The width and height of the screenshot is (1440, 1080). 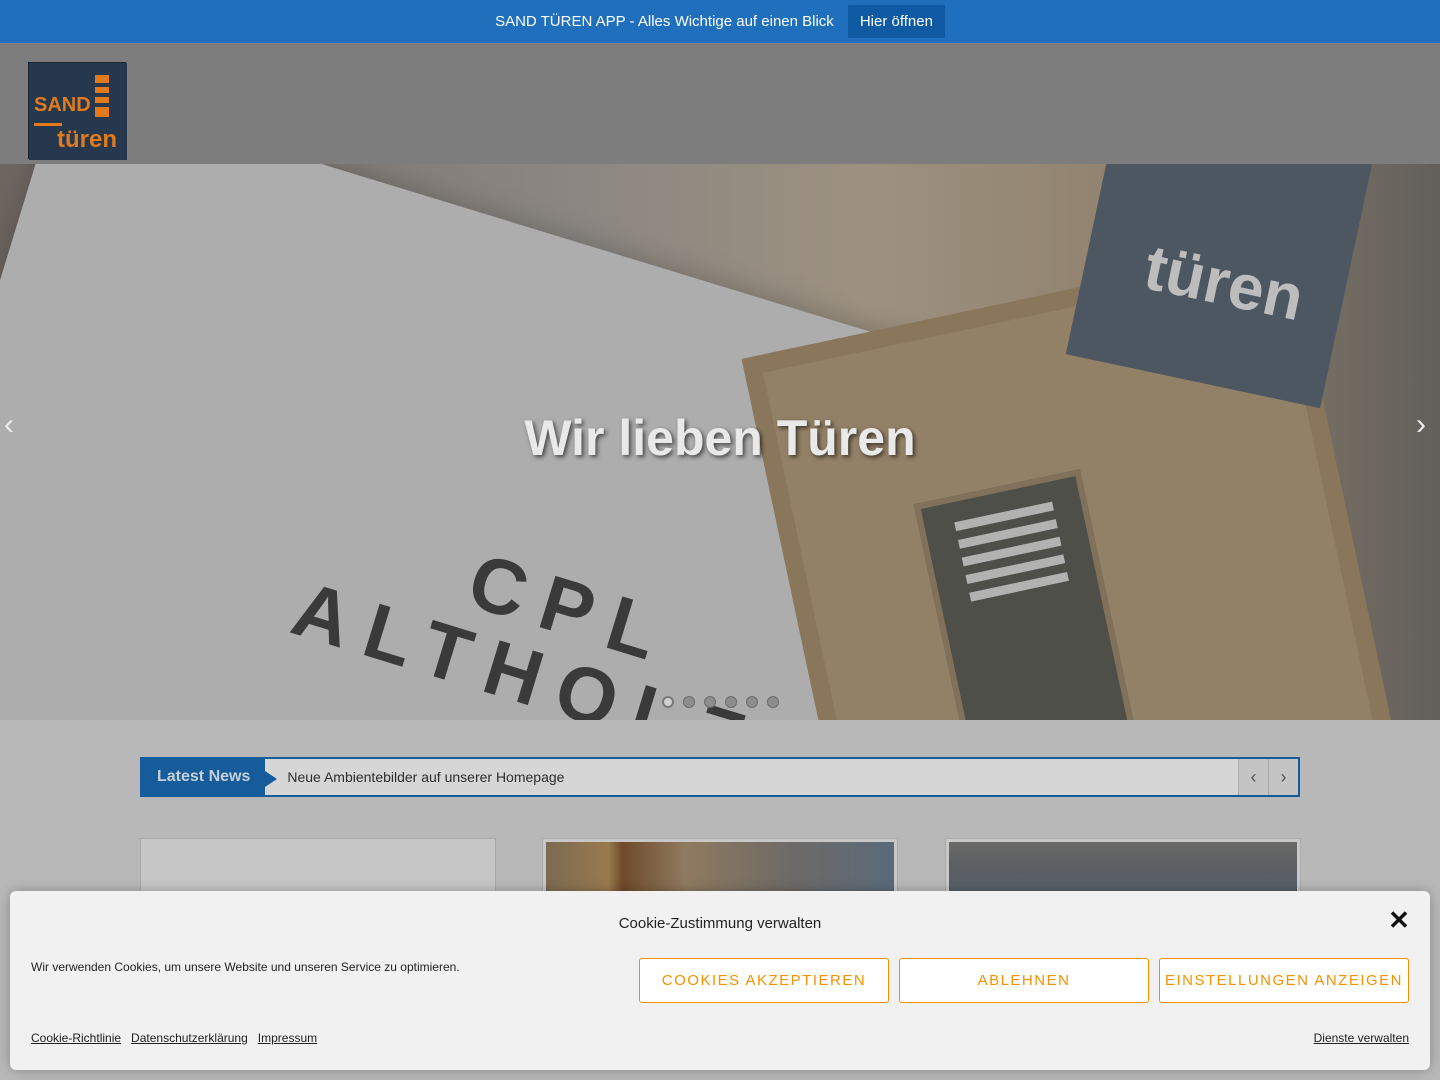 What do you see at coordinates (87, 139) in the screenshot?
I see `svg-text: türen` at bounding box center [87, 139].